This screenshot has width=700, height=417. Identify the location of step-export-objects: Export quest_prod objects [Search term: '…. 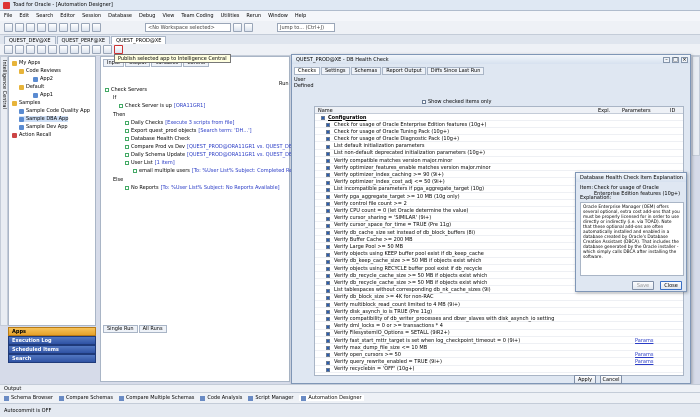
(188, 131).